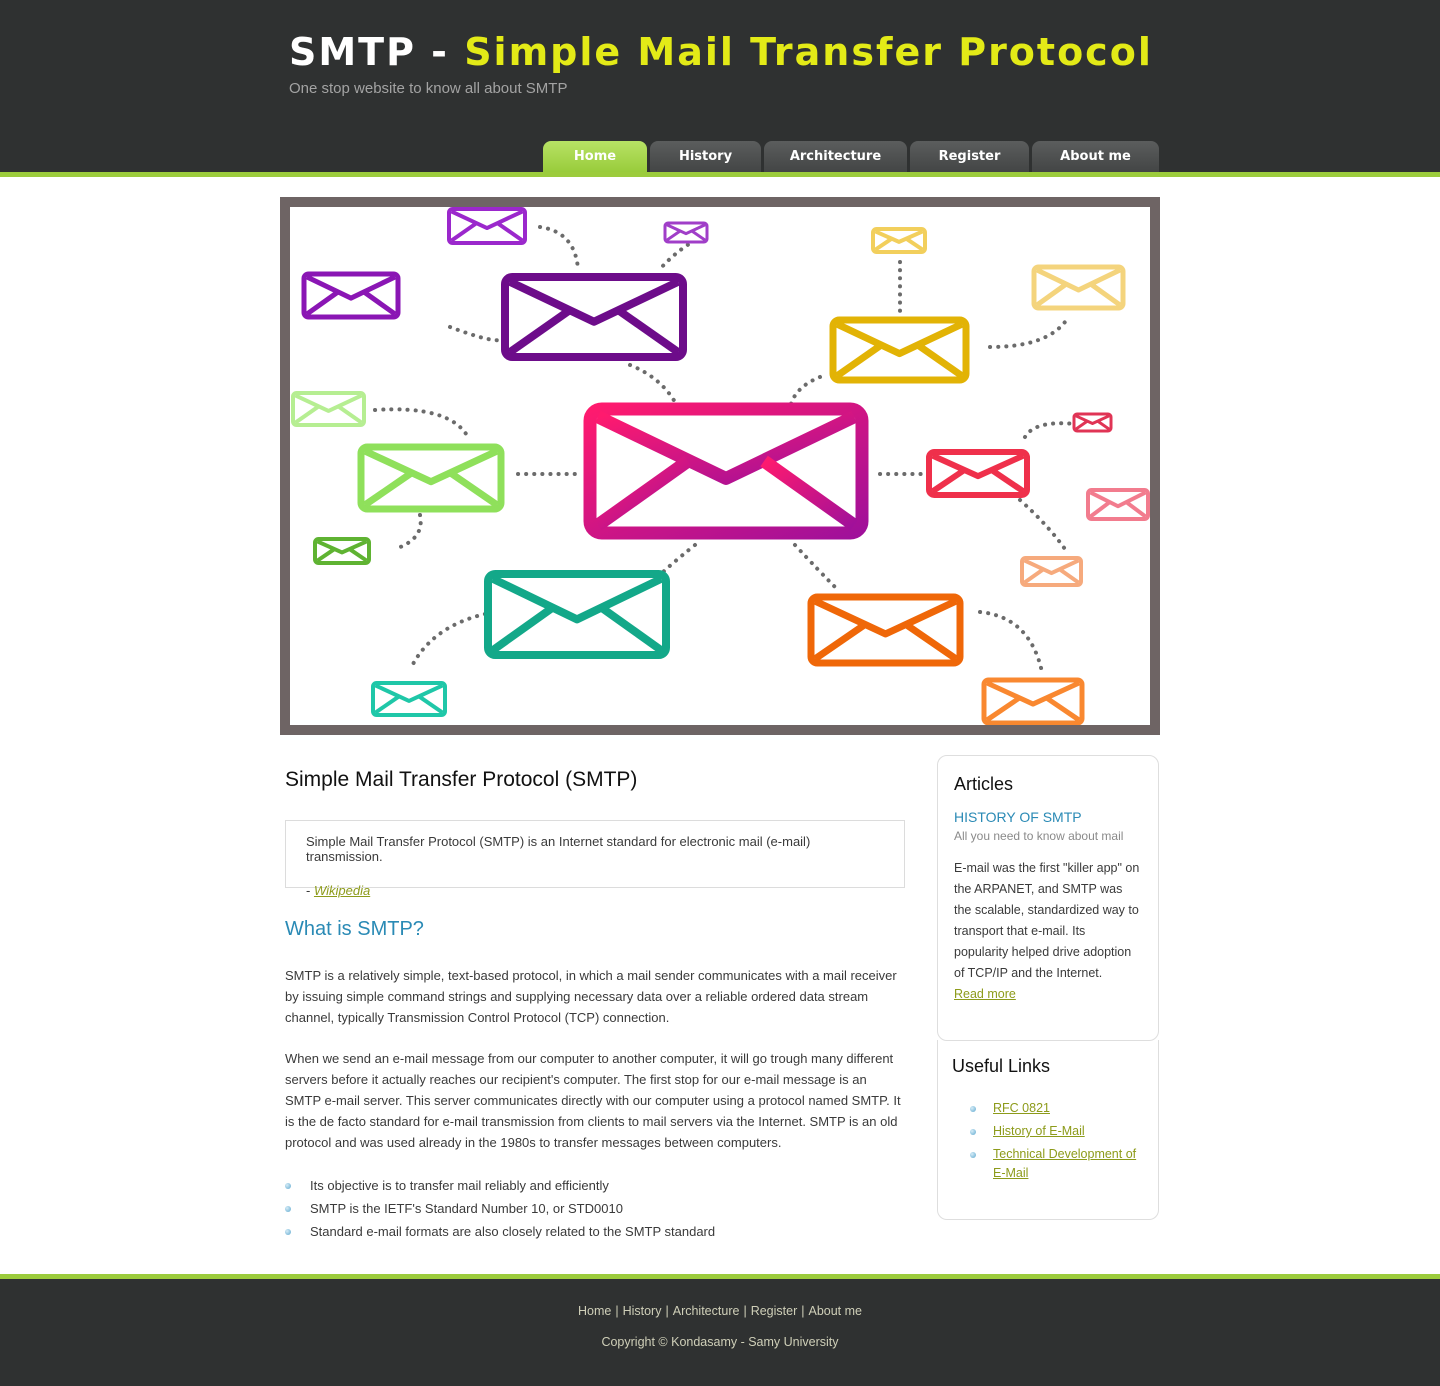 This screenshot has height=1386, width=1440. What do you see at coordinates (985, 994) in the screenshot?
I see `read-more-link: Read more` at bounding box center [985, 994].